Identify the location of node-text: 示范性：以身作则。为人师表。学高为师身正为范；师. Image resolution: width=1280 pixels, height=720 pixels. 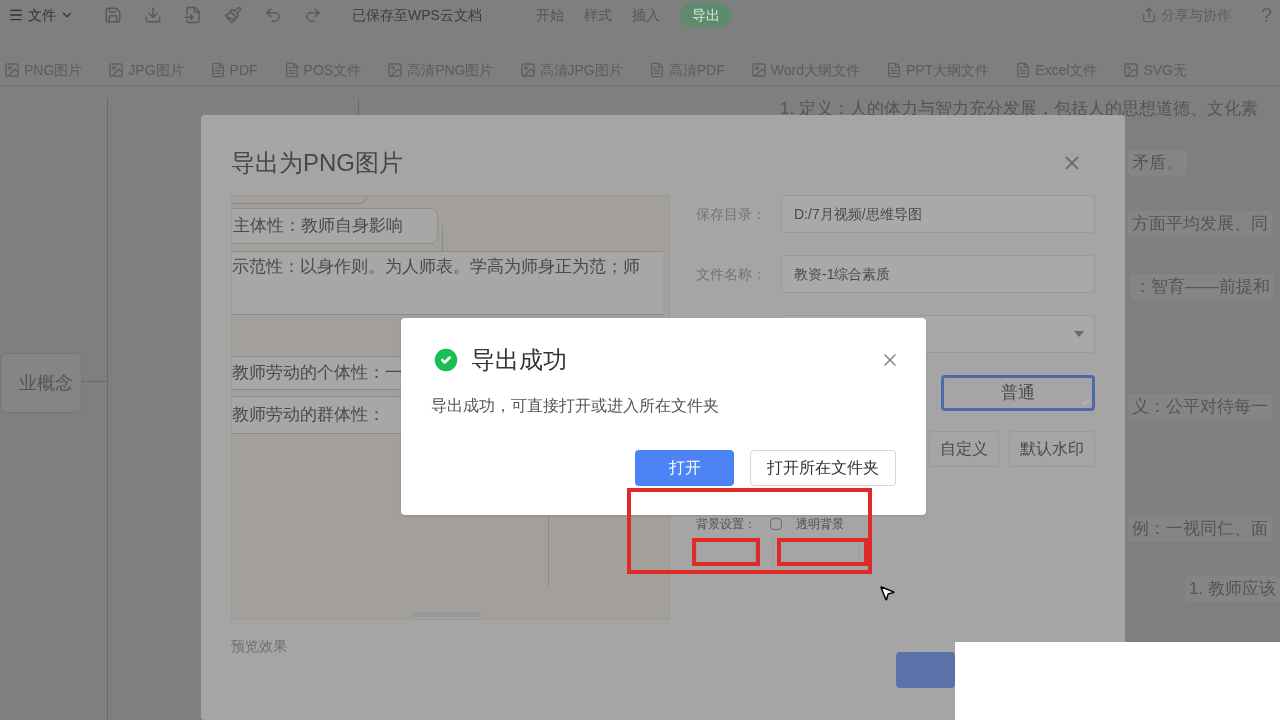
(436, 267).